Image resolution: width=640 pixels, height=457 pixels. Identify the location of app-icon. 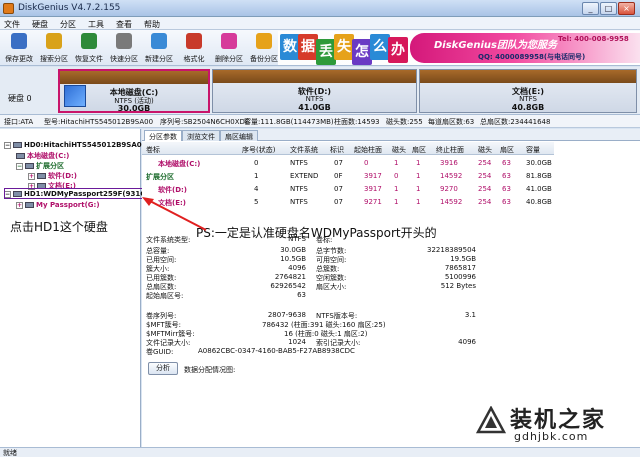
(8, 8).